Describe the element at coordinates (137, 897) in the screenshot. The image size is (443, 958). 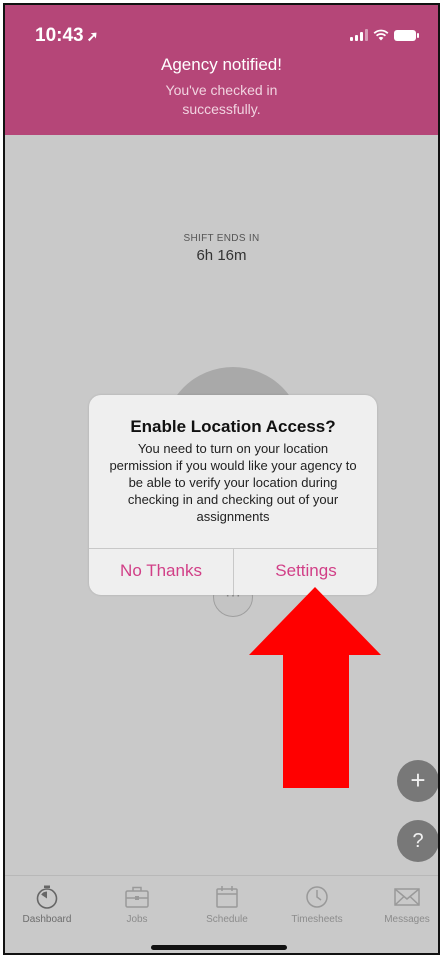
I see `briefcase-icon` at that location.